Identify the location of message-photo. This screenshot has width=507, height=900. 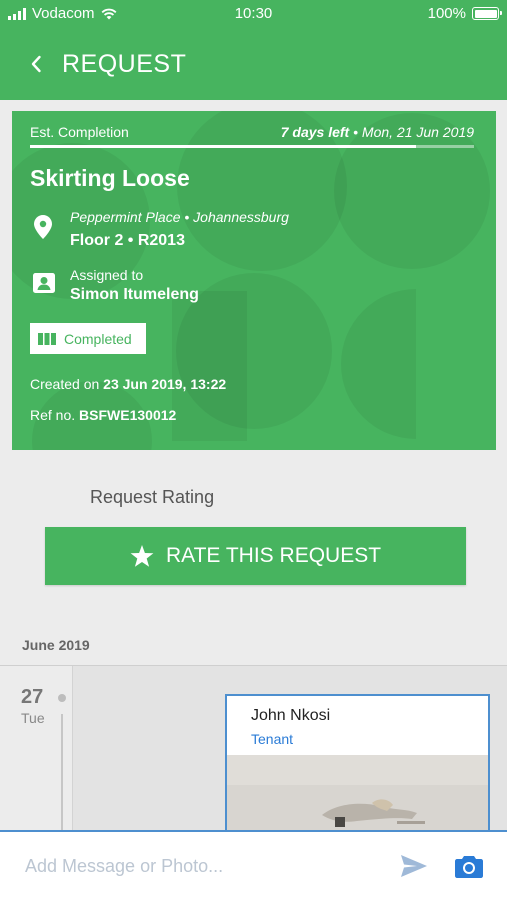
(357, 795).